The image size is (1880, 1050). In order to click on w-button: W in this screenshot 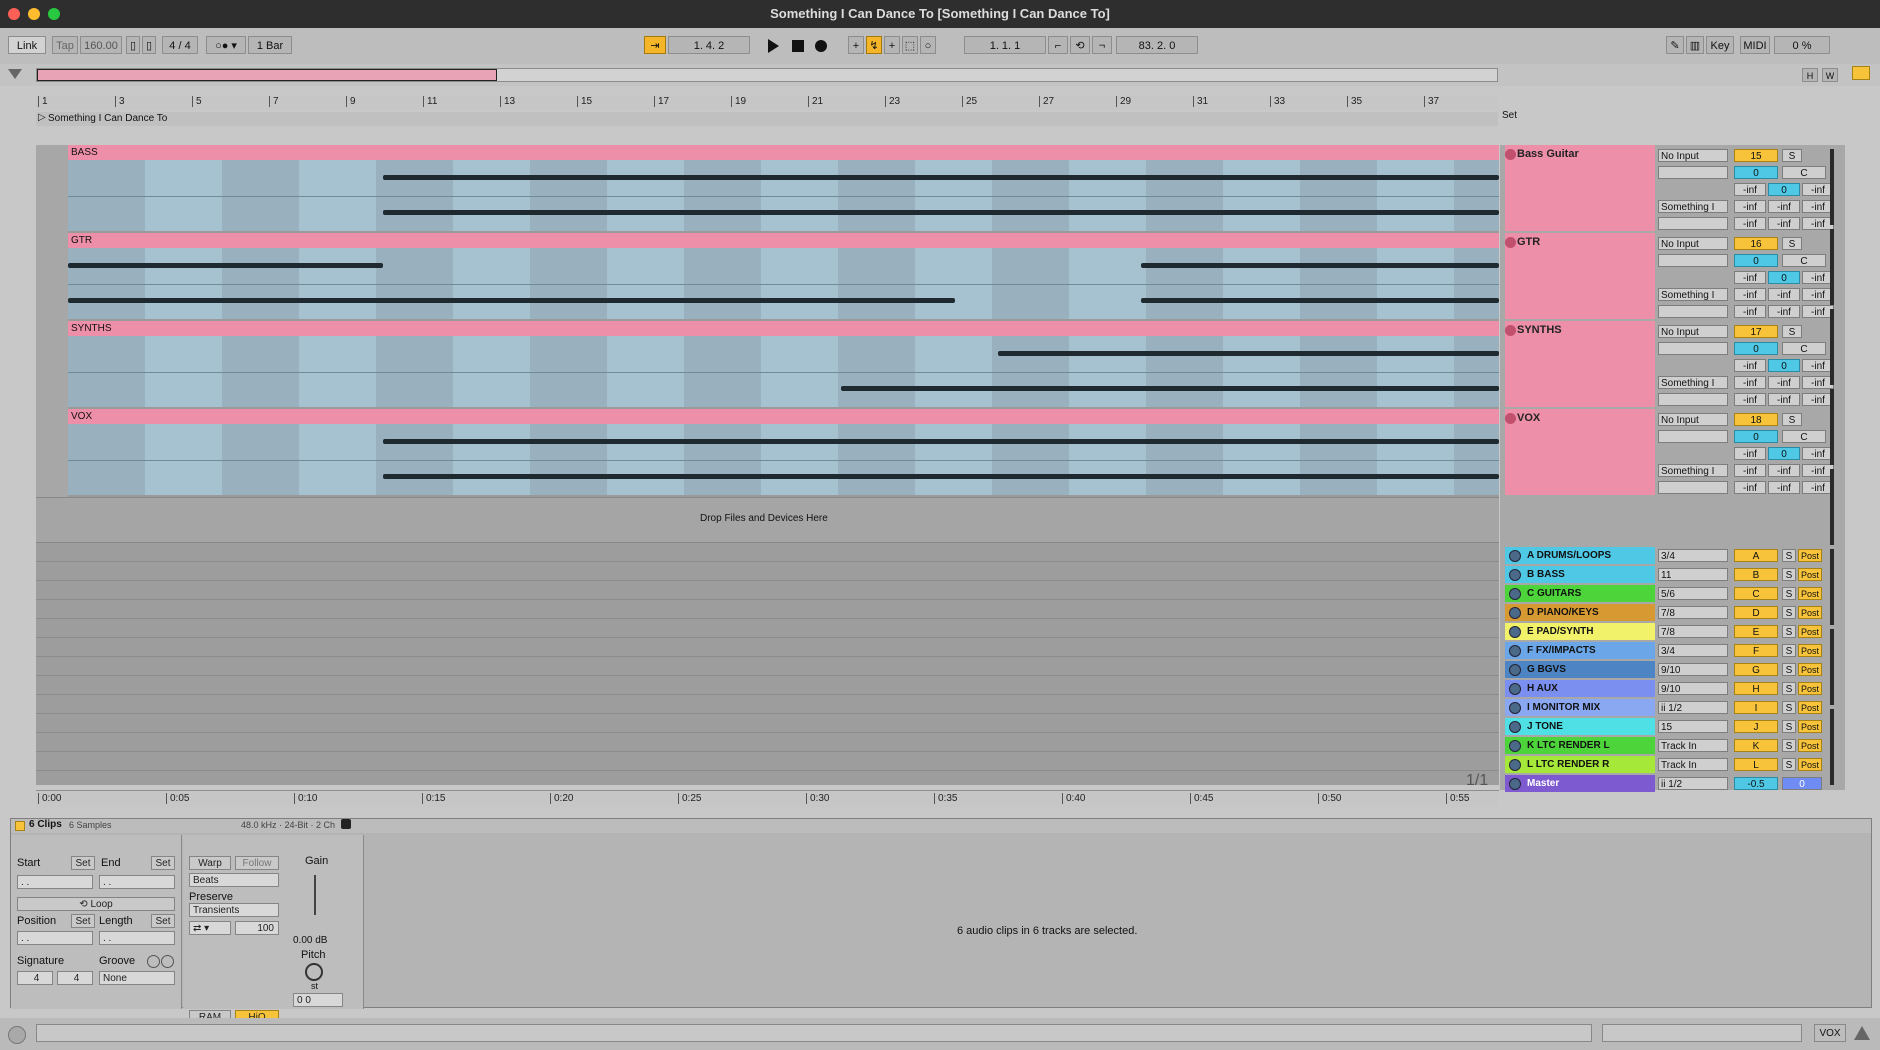, I will do `click(1830, 75)`.